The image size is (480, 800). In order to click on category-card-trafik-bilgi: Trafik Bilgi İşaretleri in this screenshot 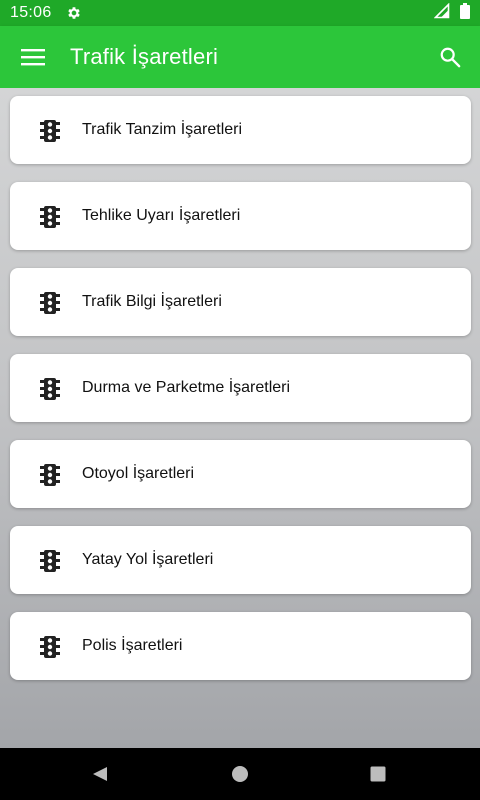, I will do `click(240, 302)`.